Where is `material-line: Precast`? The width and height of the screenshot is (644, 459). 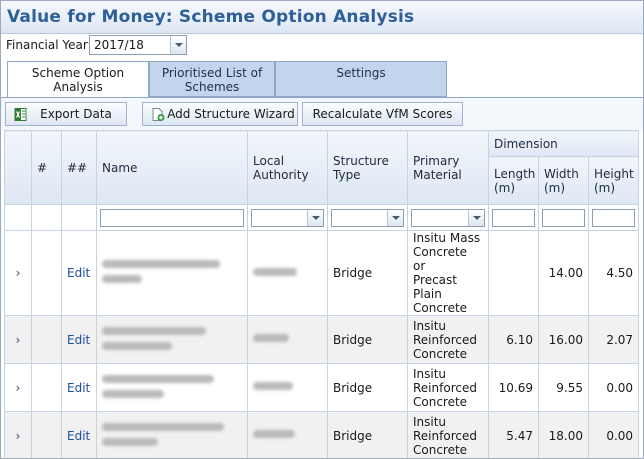
material-line: Precast is located at coordinates (435, 280).